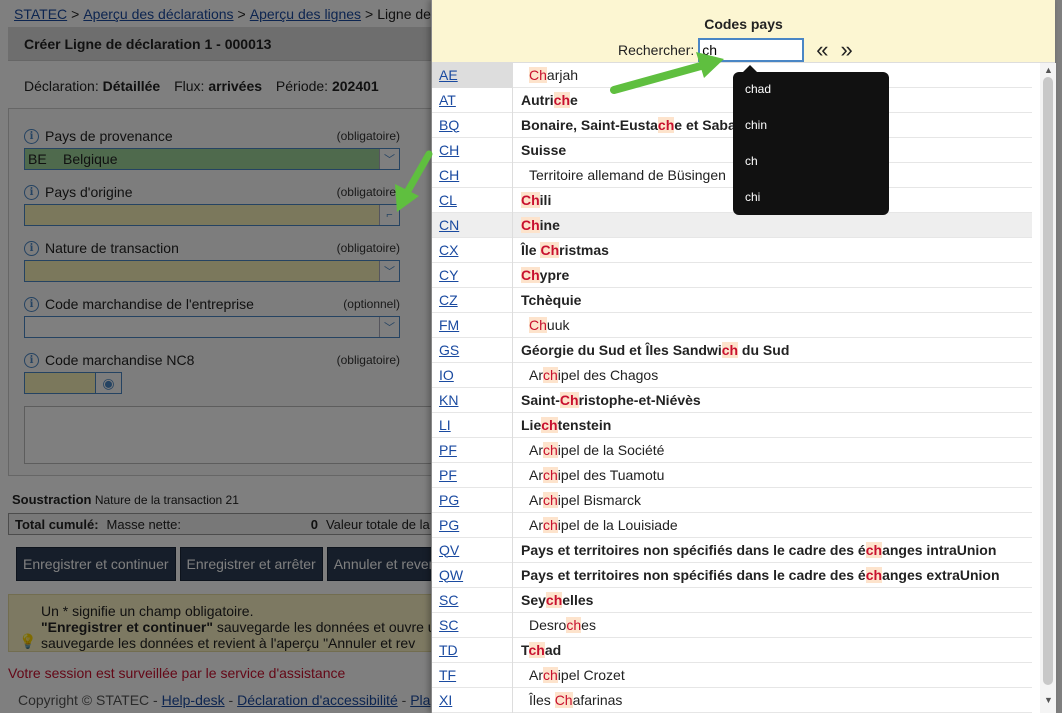 The image size is (1062, 713). I want to click on table-row: CH Territoire allemand de Büsingen, so click(732, 175).